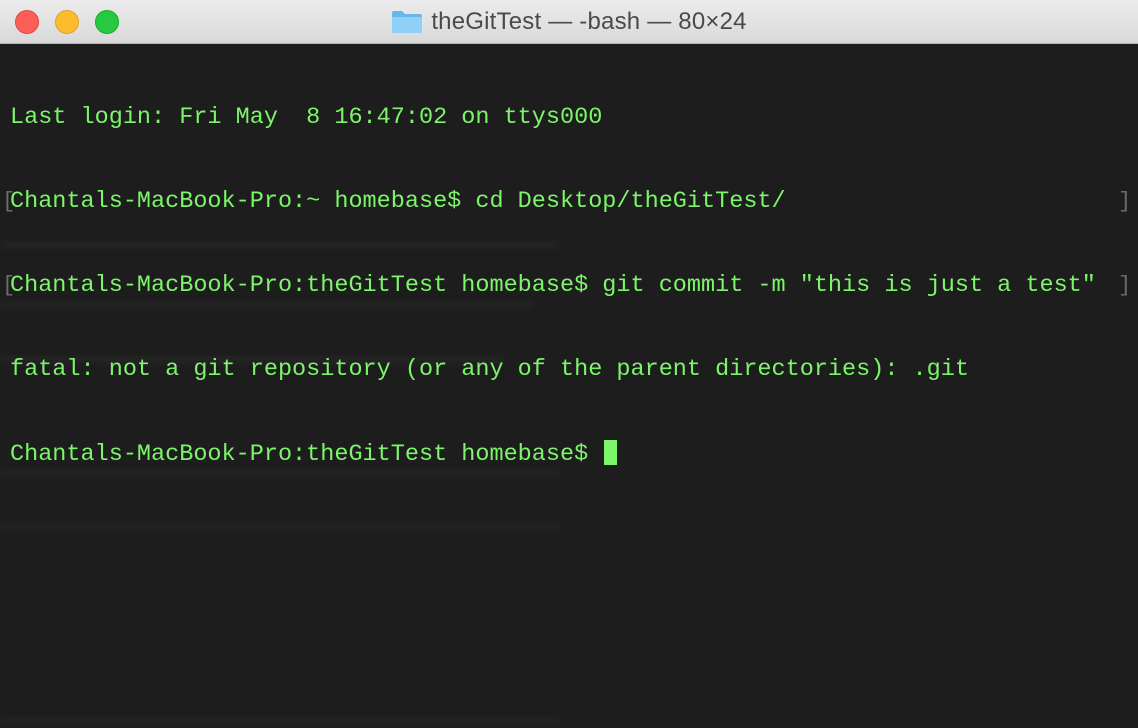 The width and height of the screenshot is (1138, 728). I want to click on title-bar: theGitTest — -bash — 80×24, so click(569, 22).